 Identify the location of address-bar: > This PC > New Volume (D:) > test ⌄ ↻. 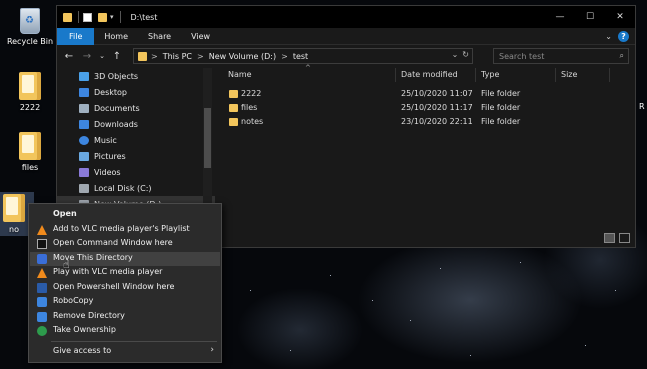
(303, 56).